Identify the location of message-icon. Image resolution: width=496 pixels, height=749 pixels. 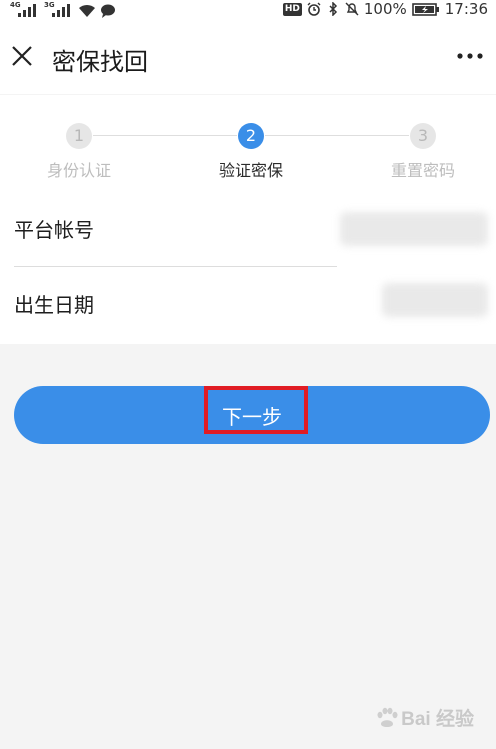
(108, 11).